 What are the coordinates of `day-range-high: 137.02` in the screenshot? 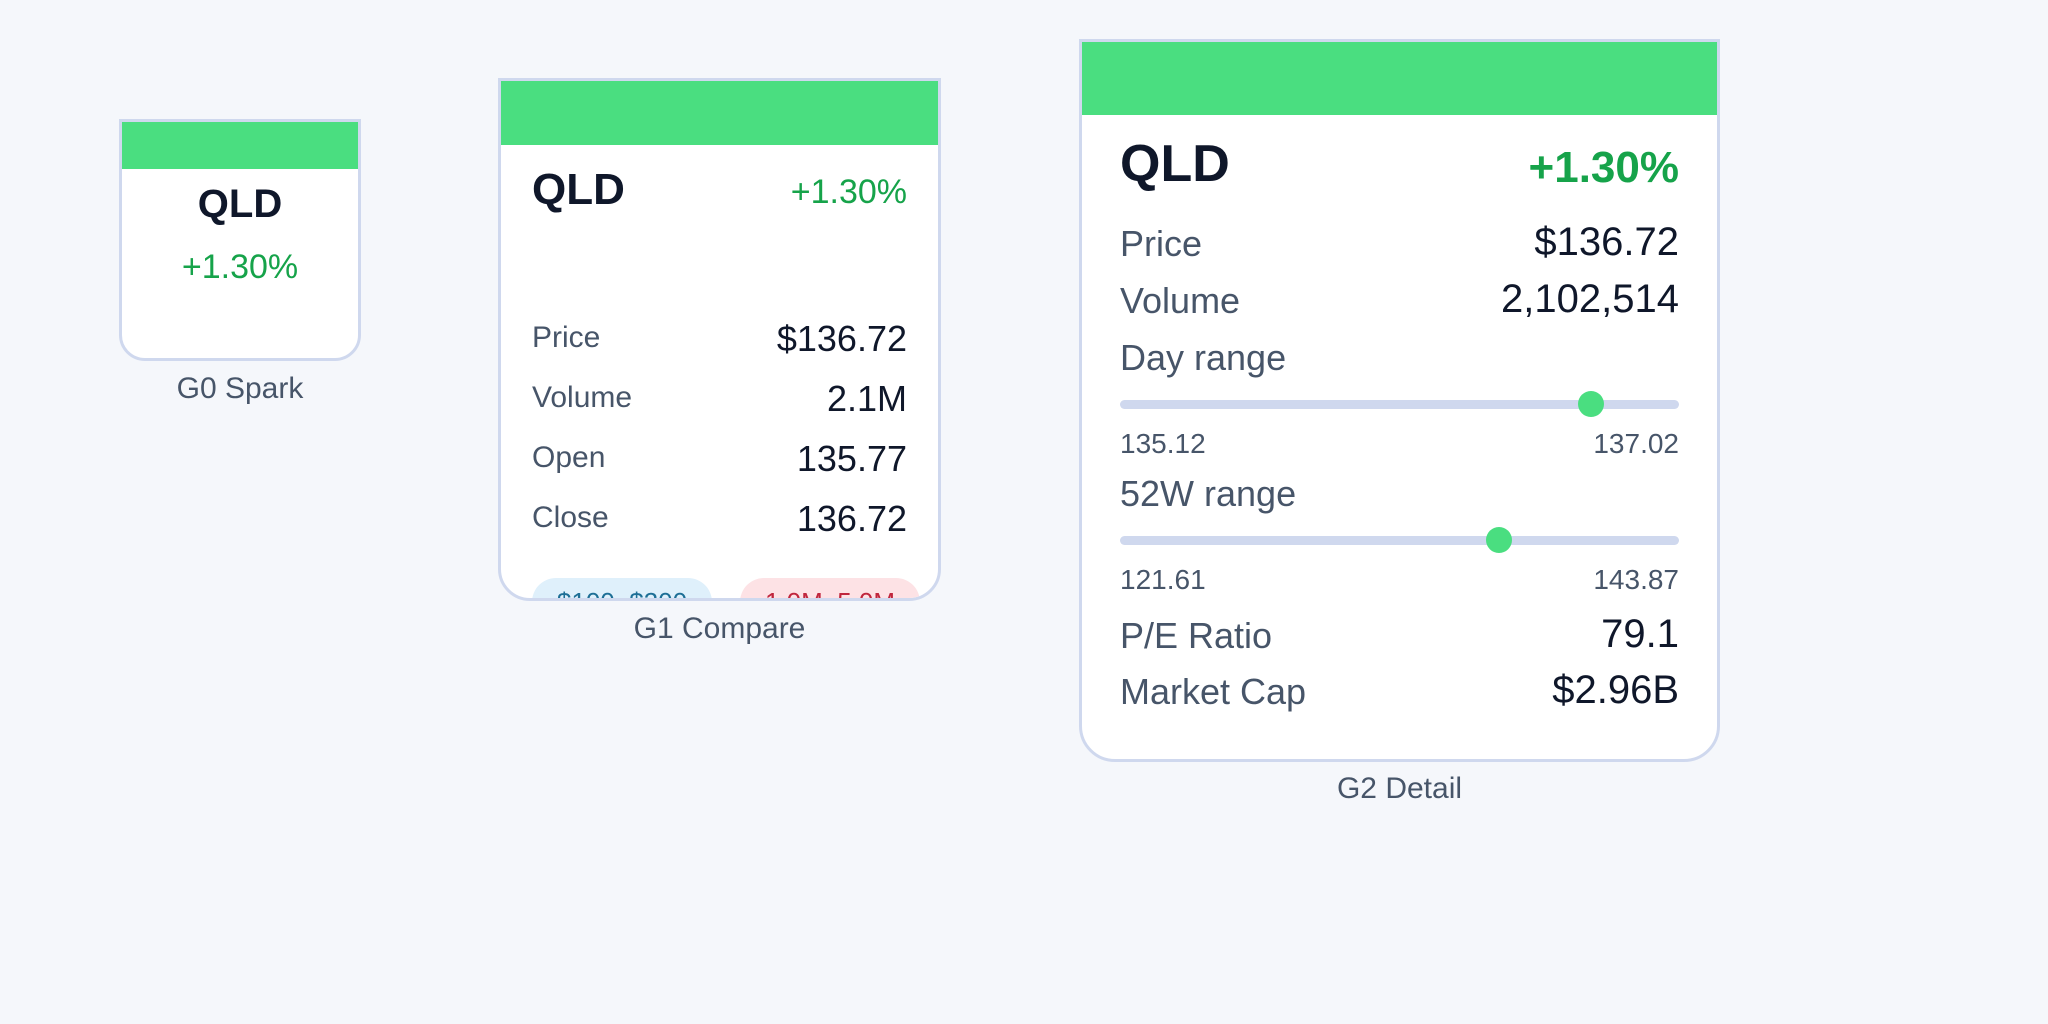 It's located at (1636, 443).